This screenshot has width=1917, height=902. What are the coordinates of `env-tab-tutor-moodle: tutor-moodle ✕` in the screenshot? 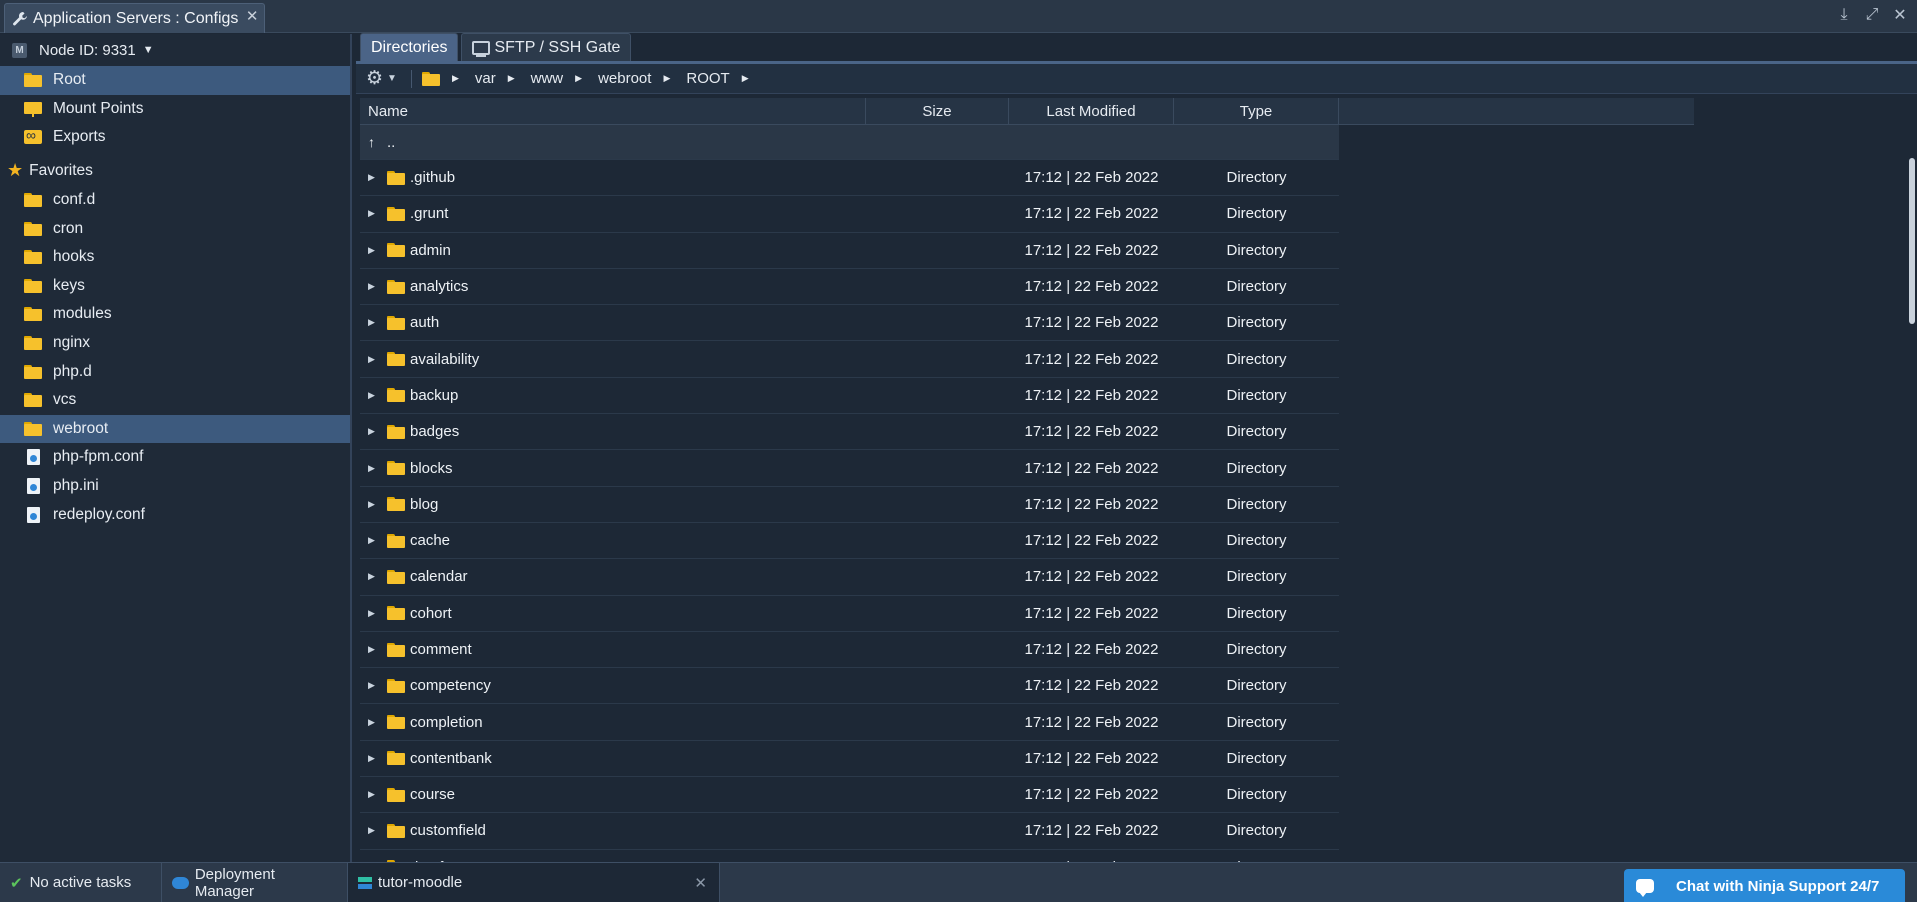 It's located at (534, 882).